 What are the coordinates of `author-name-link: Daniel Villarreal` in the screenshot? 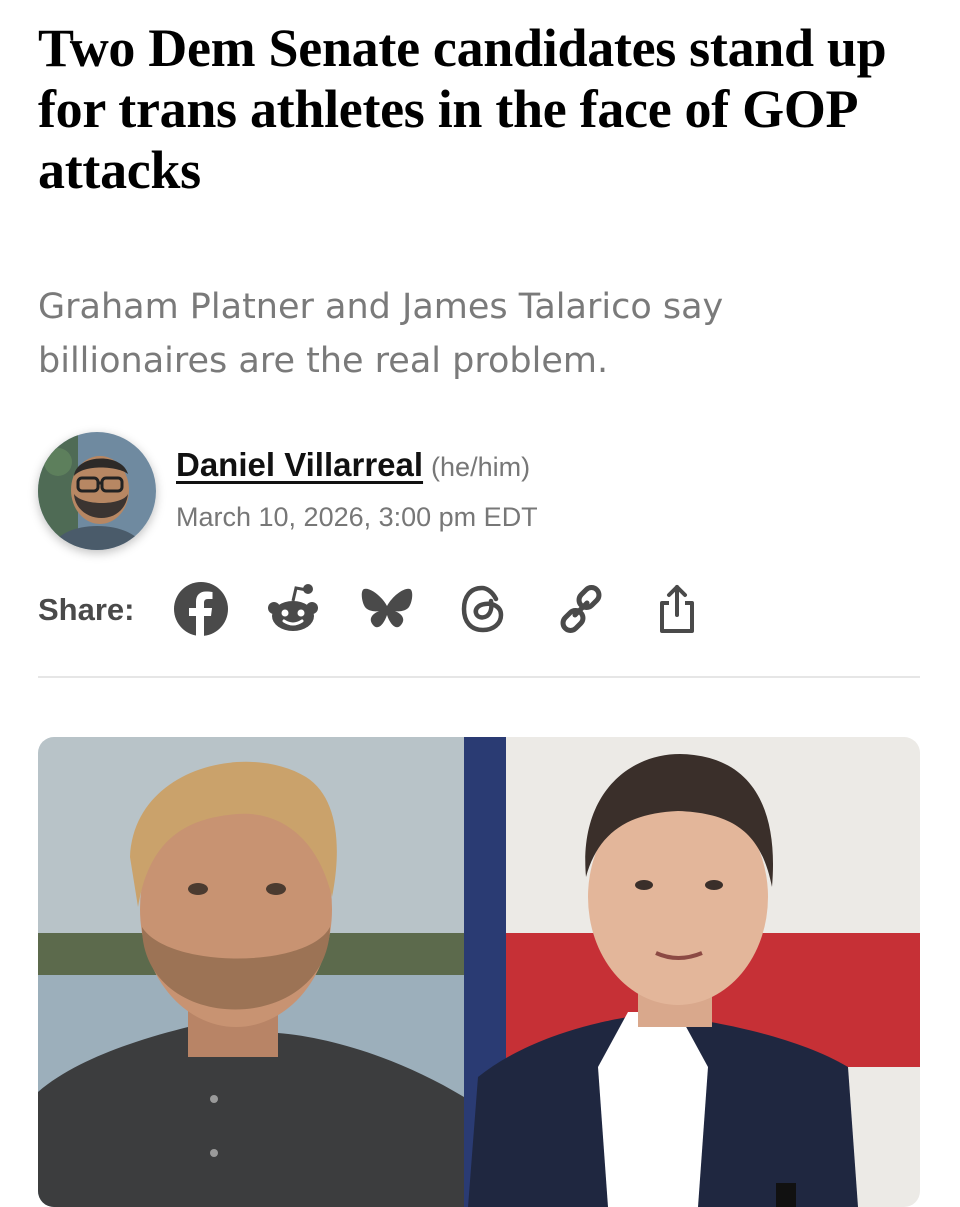 It's located at (299, 464).